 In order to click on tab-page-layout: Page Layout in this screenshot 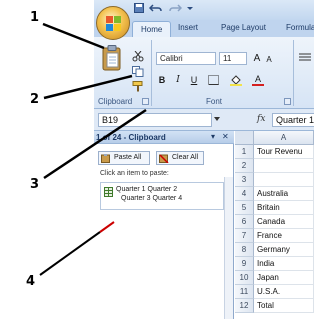, I will do `click(243, 27)`.